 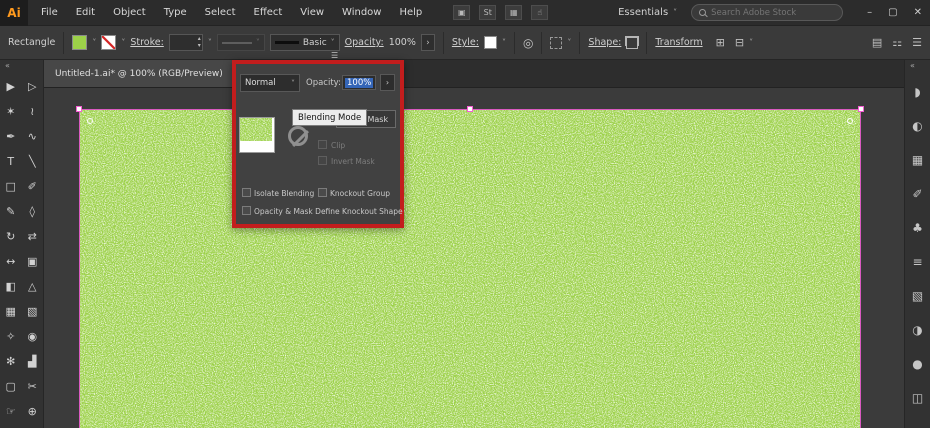 What do you see at coordinates (11, 161) in the screenshot?
I see `type-tool: T` at bounding box center [11, 161].